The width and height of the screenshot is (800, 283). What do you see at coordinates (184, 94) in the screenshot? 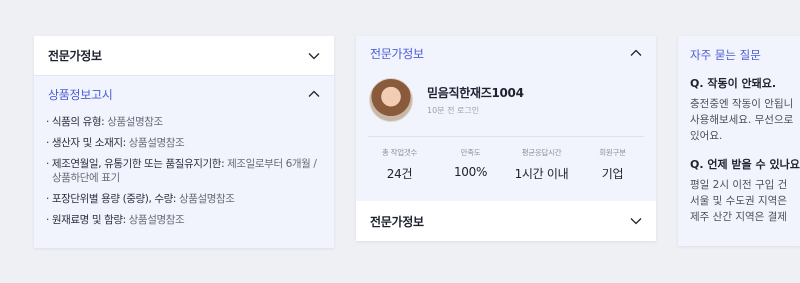
I see `product-notice-accordion-header: 상품정보고시` at bounding box center [184, 94].